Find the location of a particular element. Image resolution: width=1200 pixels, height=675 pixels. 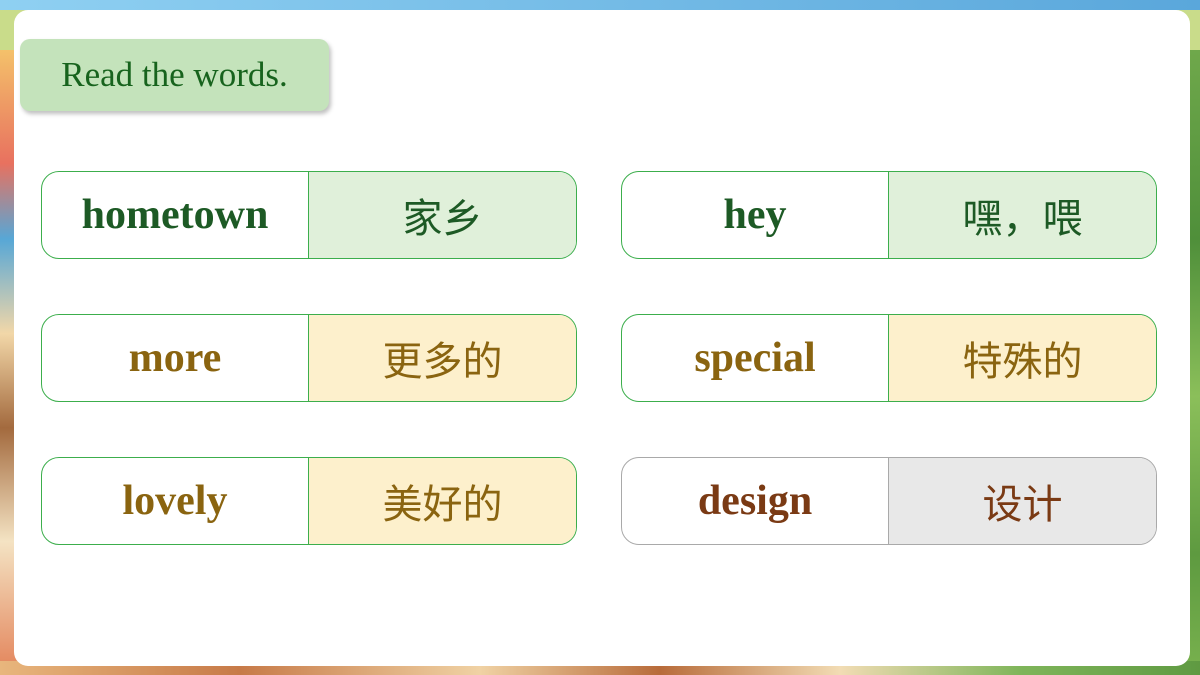

word-english: special is located at coordinates (755, 358).